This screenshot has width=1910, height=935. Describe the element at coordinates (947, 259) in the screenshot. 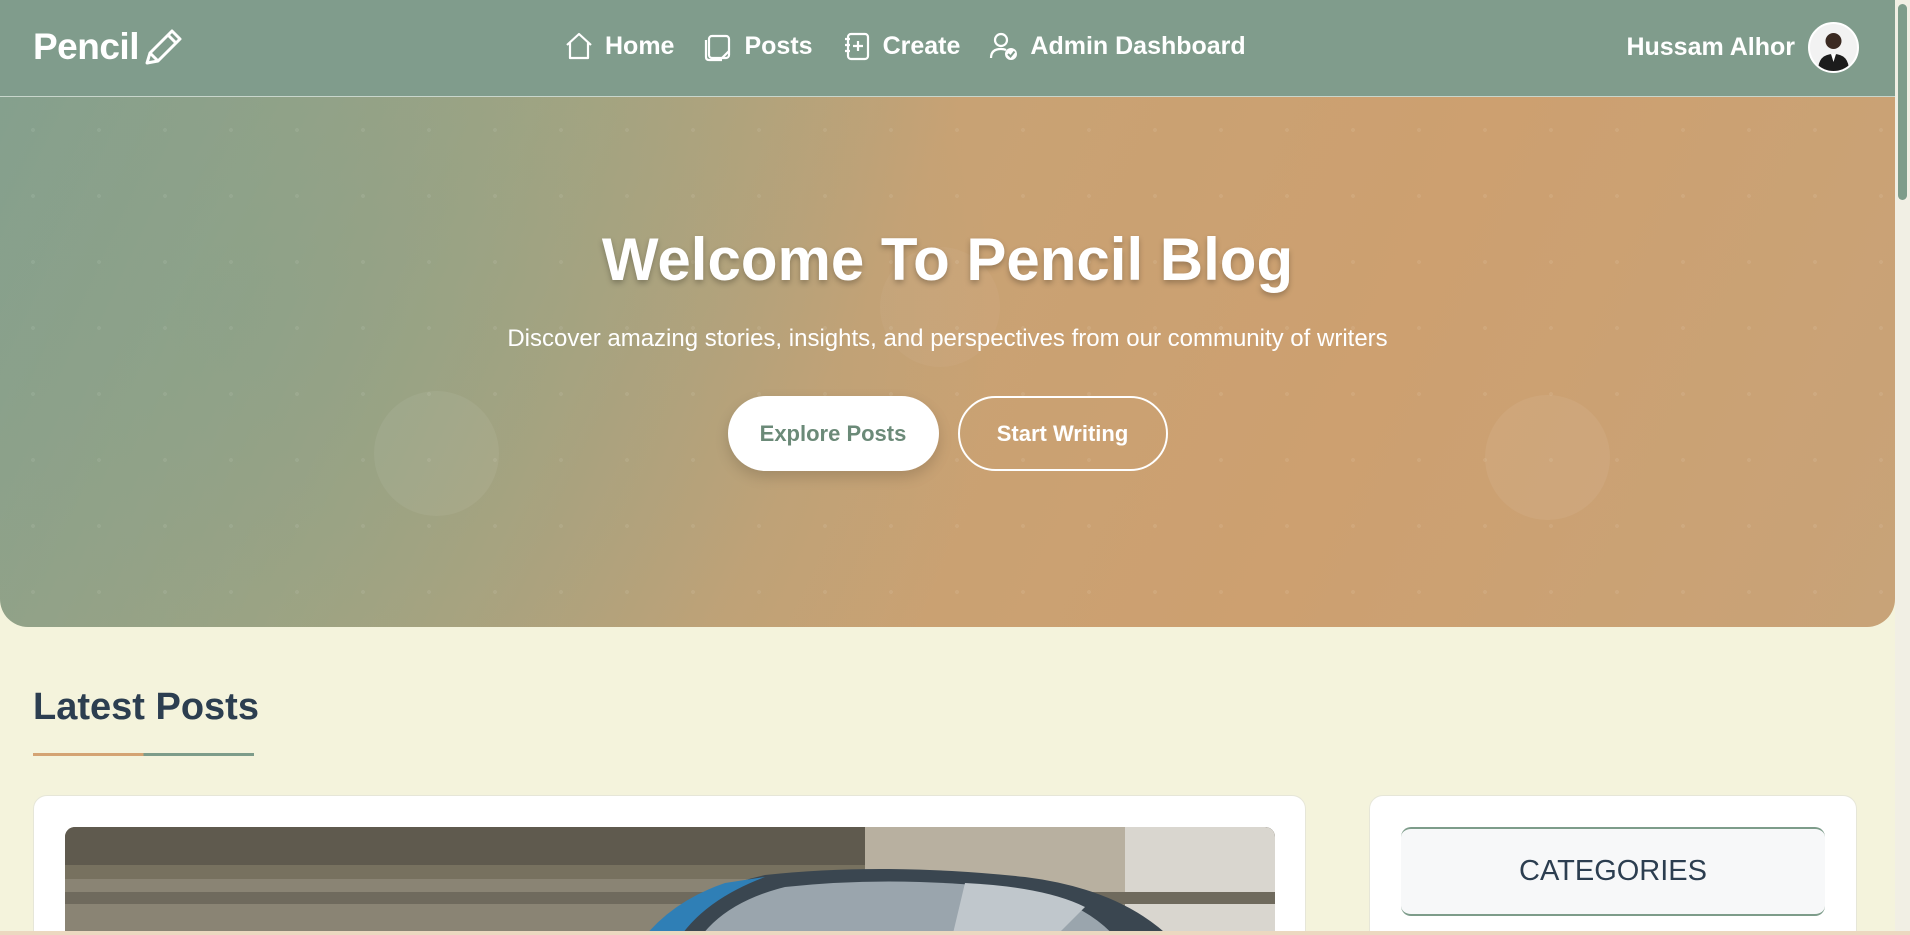

I see `hero-title: Welcome To Pencil Blog` at that location.